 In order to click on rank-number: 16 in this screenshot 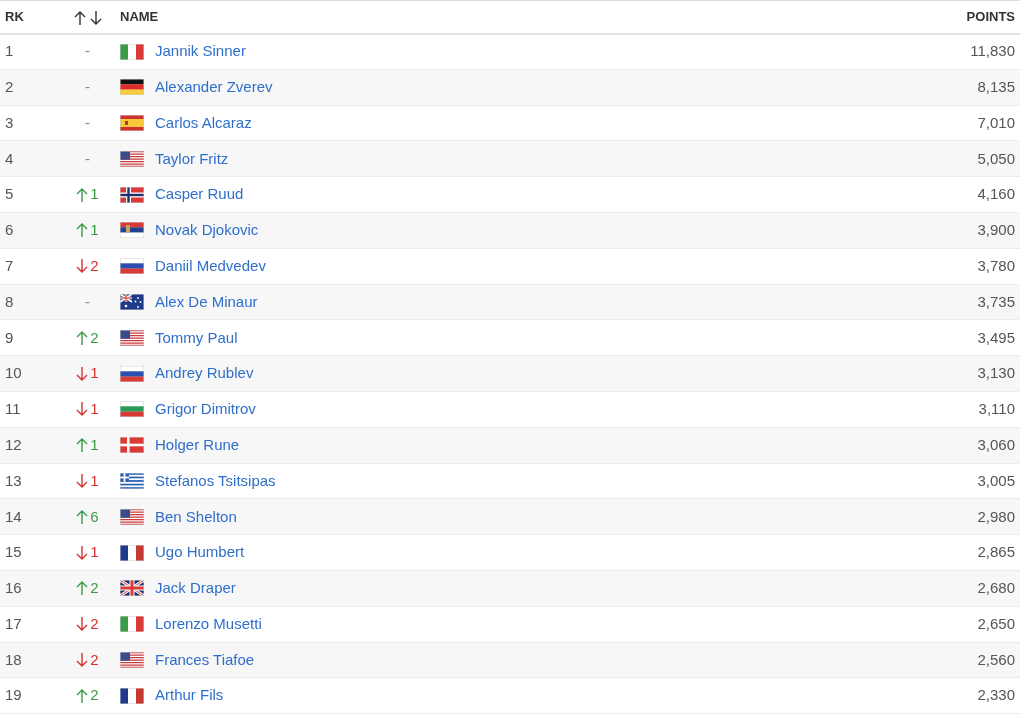, I will do `click(13, 588)`.